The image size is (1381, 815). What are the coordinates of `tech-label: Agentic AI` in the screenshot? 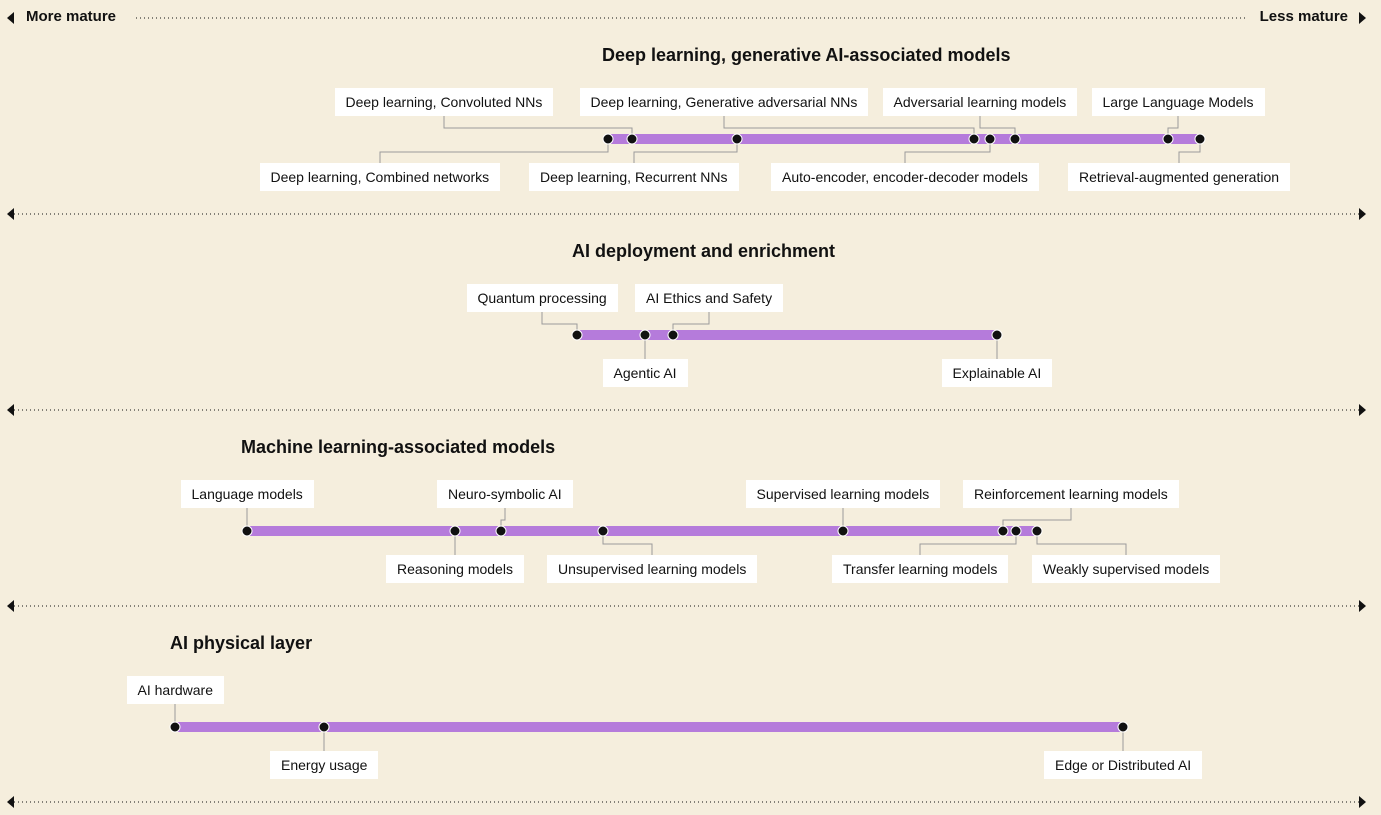 It's located at (645, 373).